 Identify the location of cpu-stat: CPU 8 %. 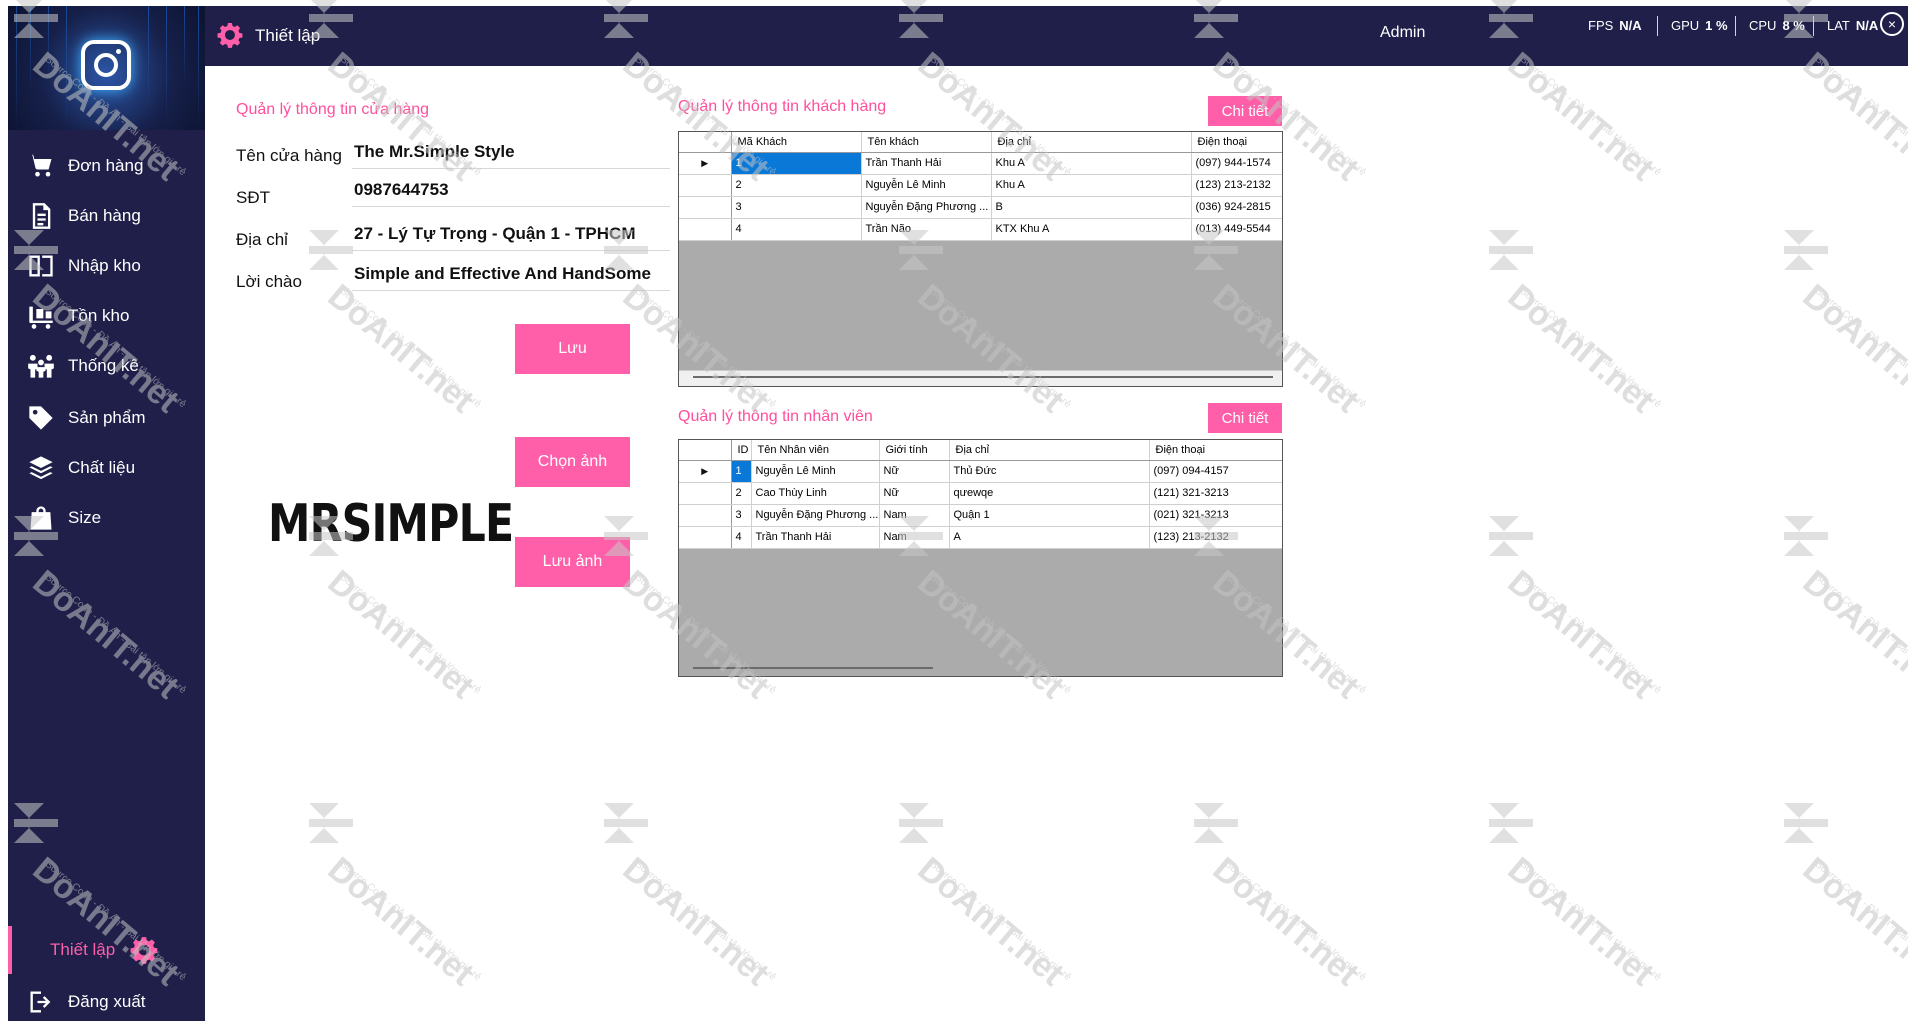
(1777, 25).